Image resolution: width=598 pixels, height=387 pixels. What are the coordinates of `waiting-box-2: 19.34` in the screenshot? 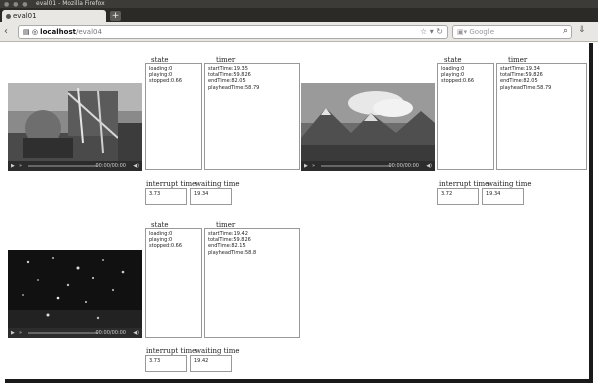 It's located at (503, 196).